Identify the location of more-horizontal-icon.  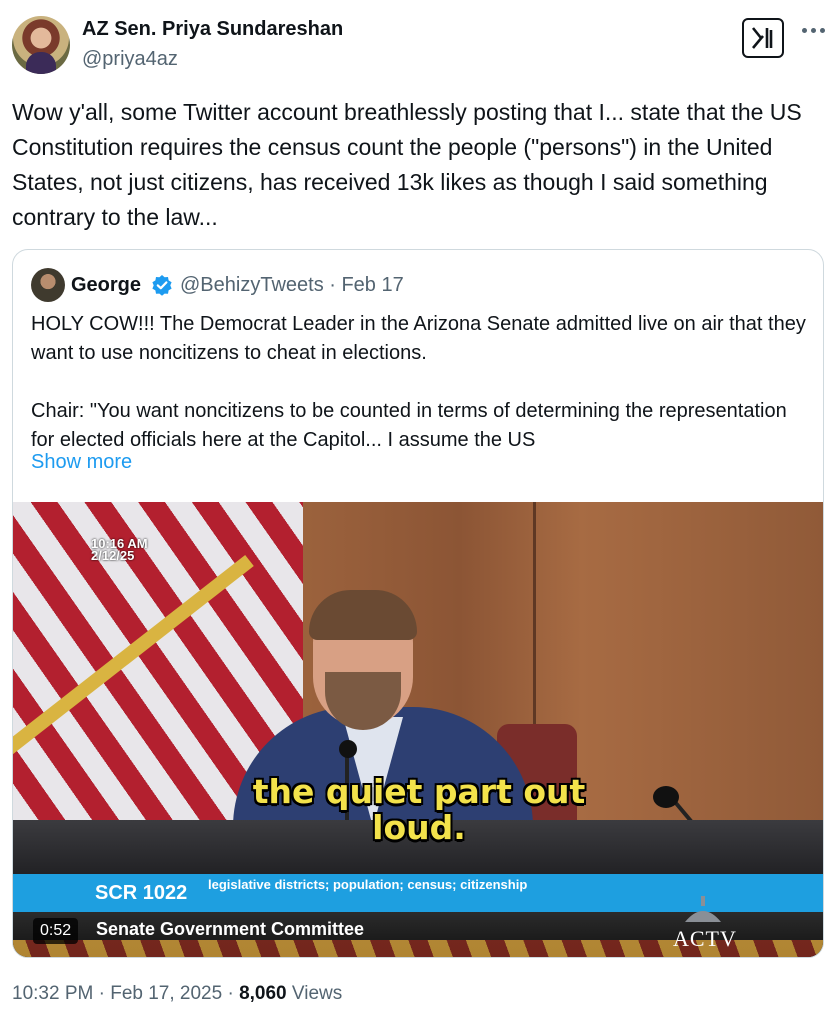
(804, 30).